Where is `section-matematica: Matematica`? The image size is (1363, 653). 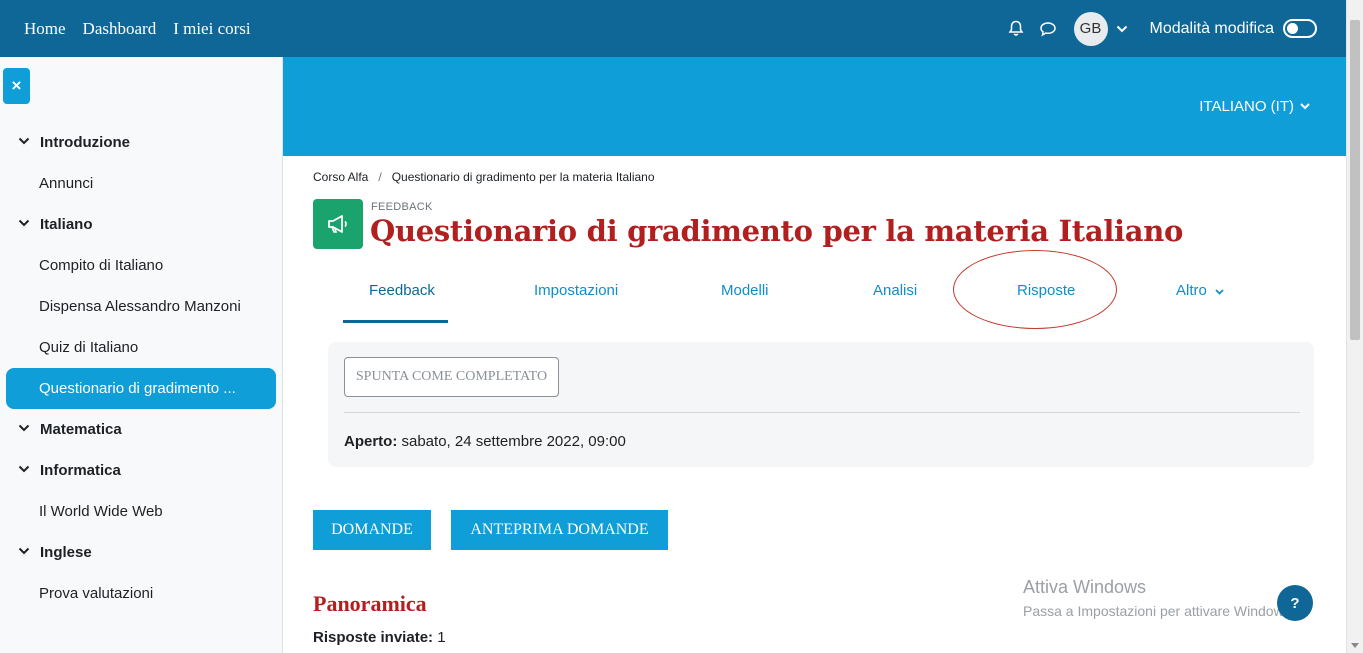 section-matematica: Matematica is located at coordinates (70, 429).